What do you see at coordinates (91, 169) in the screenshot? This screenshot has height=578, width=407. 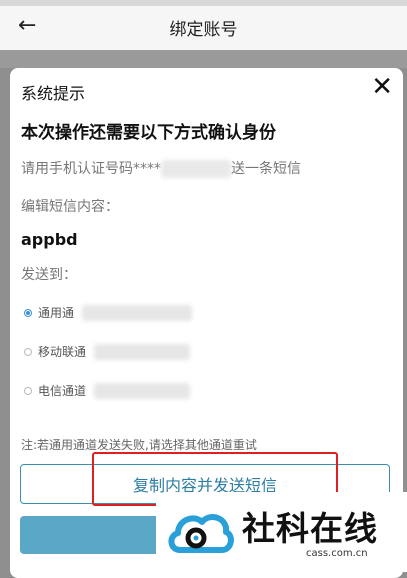 I see `phone-hint-prefix: 请用手机认证号码****` at bounding box center [91, 169].